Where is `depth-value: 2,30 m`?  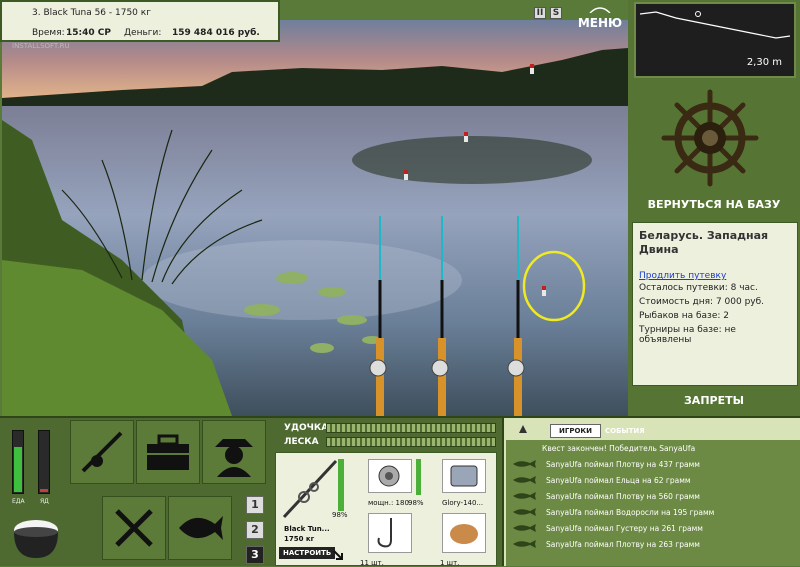 depth-value: 2,30 m is located at coordinates (764, 62).